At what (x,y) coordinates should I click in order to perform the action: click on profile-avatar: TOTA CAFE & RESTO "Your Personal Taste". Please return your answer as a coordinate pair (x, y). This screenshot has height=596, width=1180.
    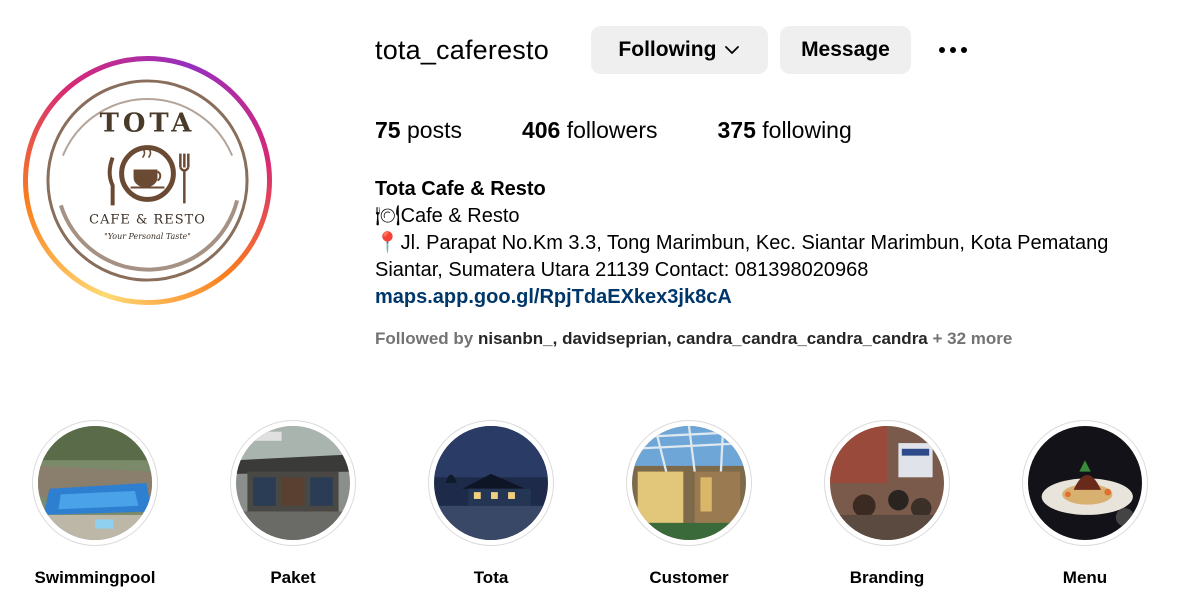
    Looking at the image, I should click on (147, 180).